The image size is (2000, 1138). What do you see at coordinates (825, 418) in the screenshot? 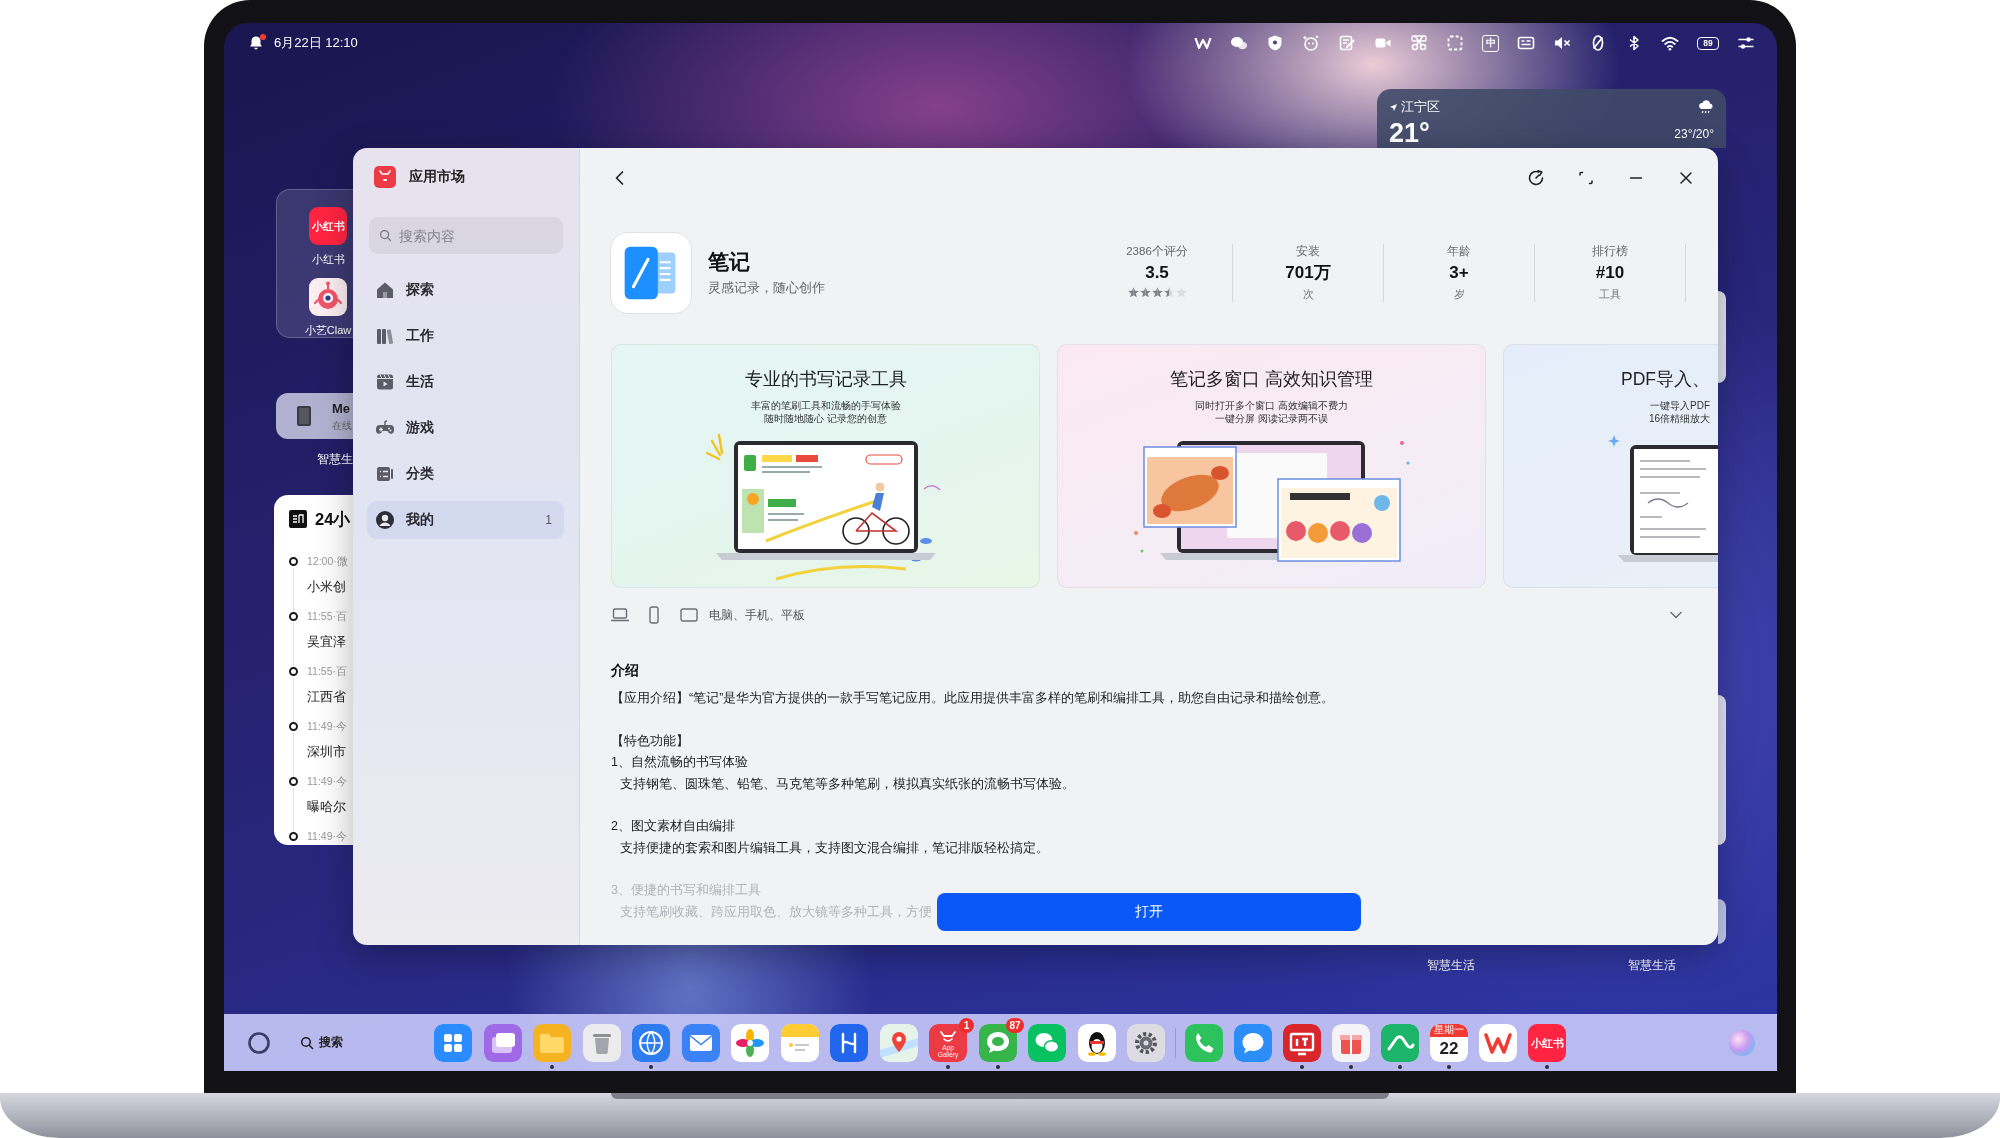
I see `screenshot-caption: 随时随地随心 记录您的创意` at bounding box center [825, 418].